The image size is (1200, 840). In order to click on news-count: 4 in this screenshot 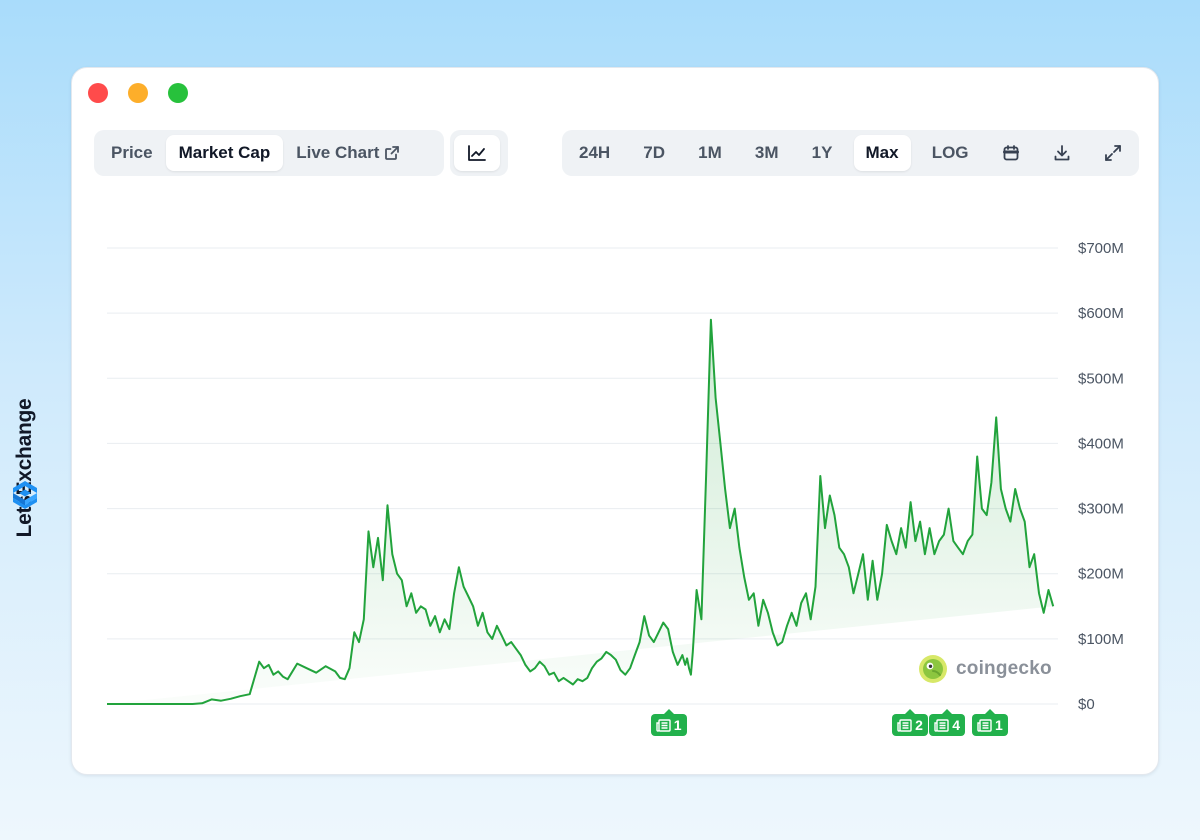, I will do `click(956, 725)`.